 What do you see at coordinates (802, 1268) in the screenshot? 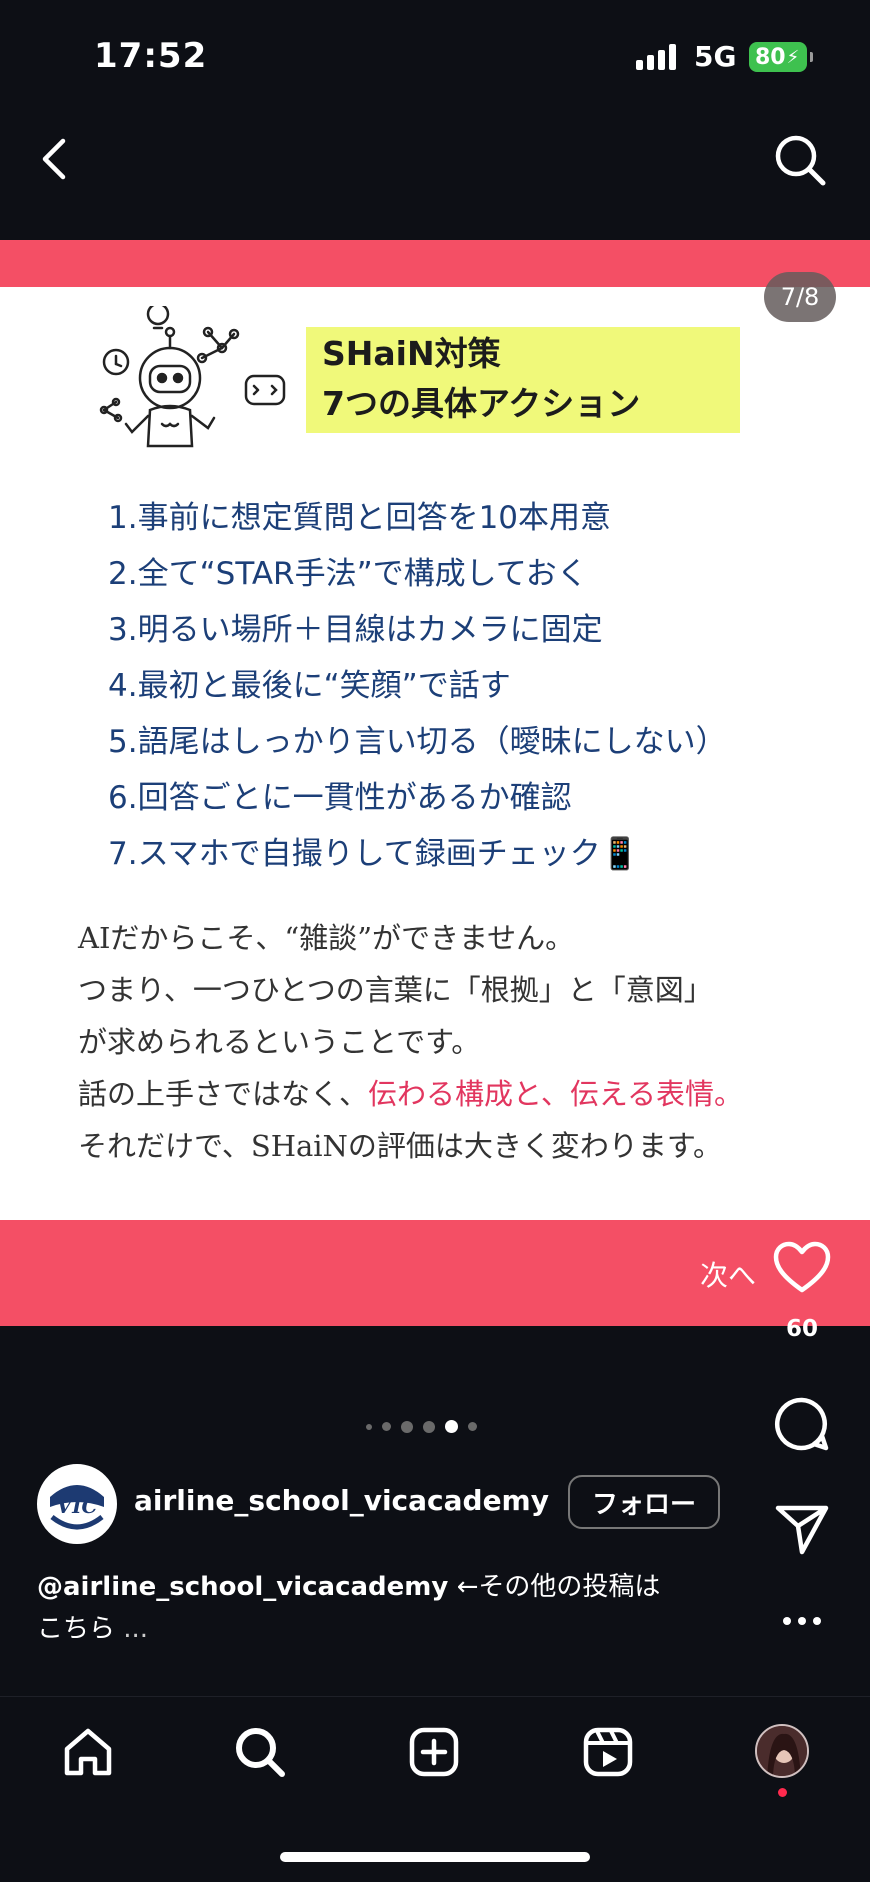
I see `heart-icon` at bounding box center [802, 1268].